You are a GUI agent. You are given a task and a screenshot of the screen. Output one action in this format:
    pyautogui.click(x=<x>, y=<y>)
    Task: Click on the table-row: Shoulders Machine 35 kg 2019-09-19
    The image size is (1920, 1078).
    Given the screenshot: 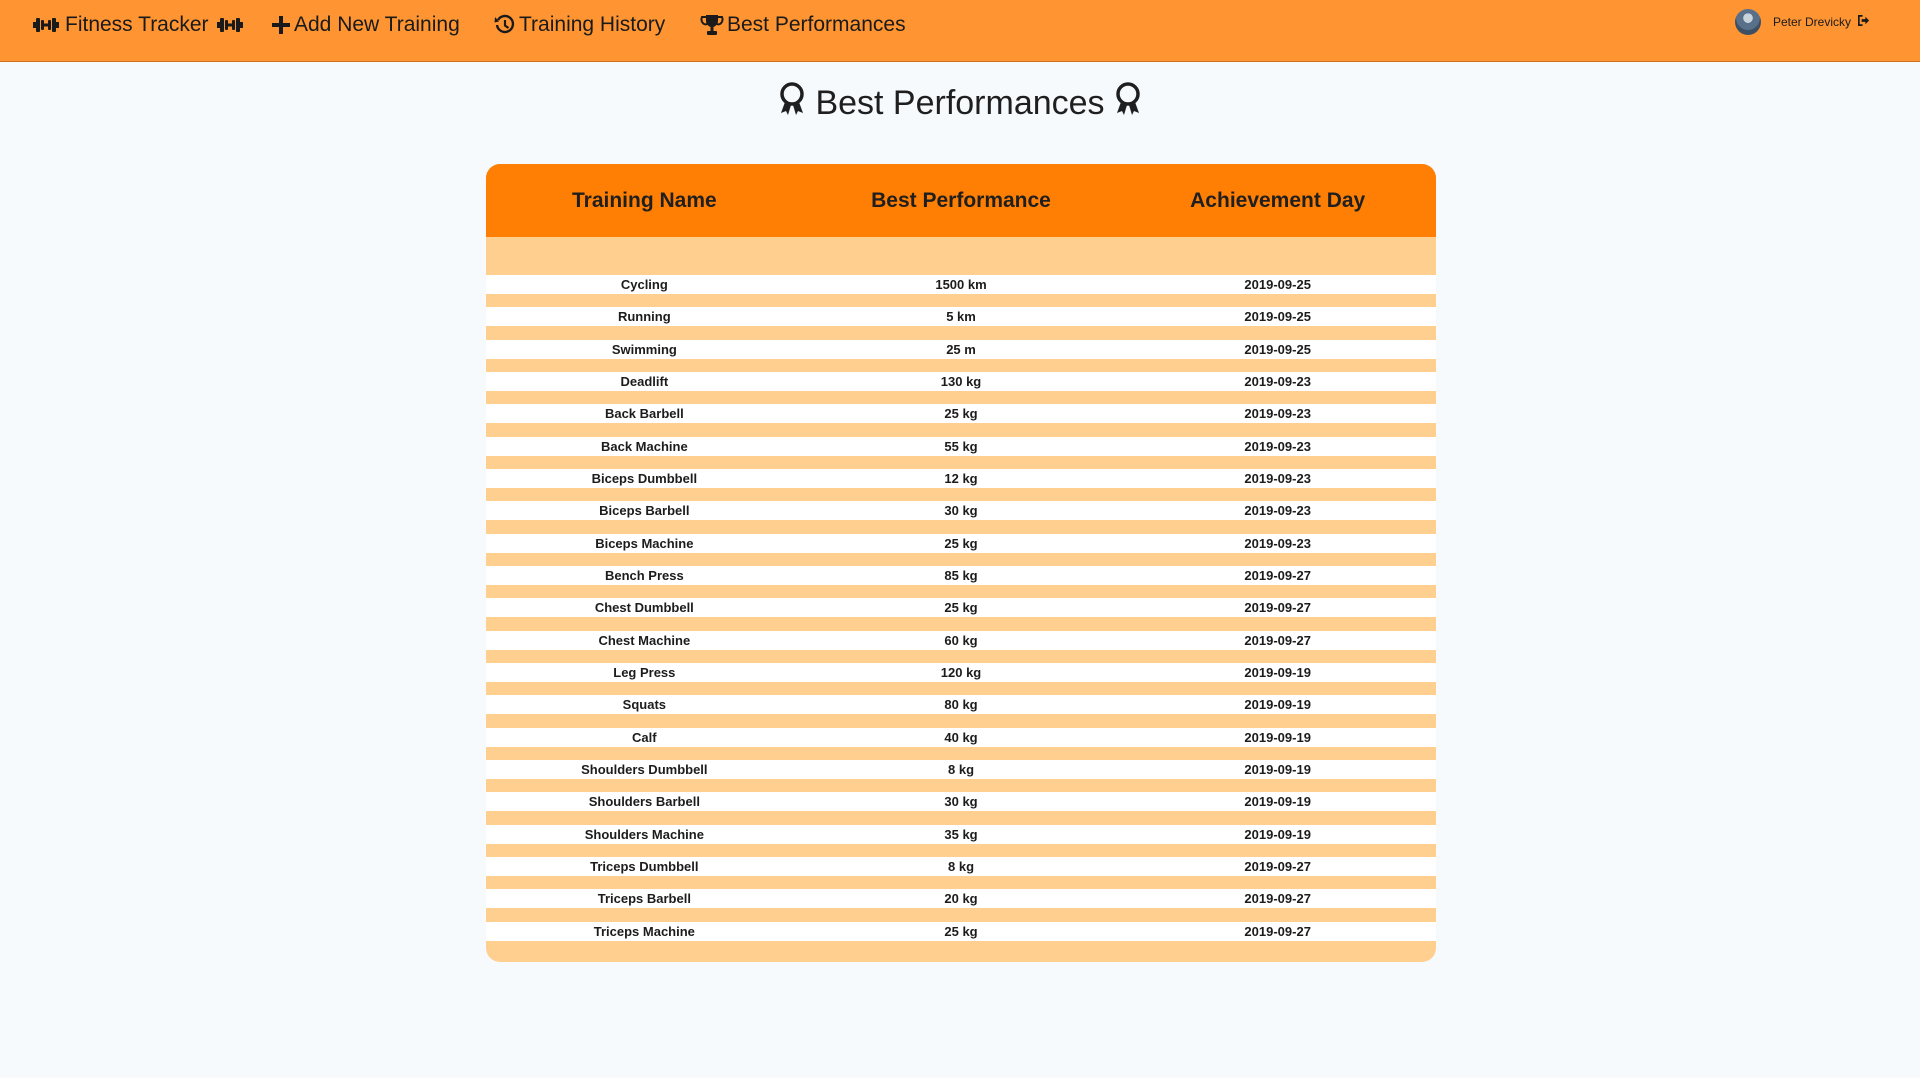 What is the action you would take?
    pyautogui.click(x=961, y=834)
    